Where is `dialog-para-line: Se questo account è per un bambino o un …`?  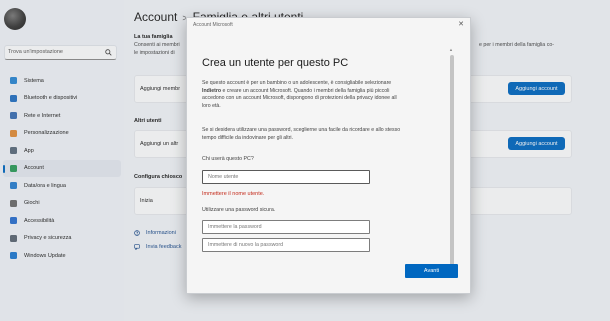 dialog-para-line: Se questo account è per un bambino o un … is located at coordinates (297, 83).